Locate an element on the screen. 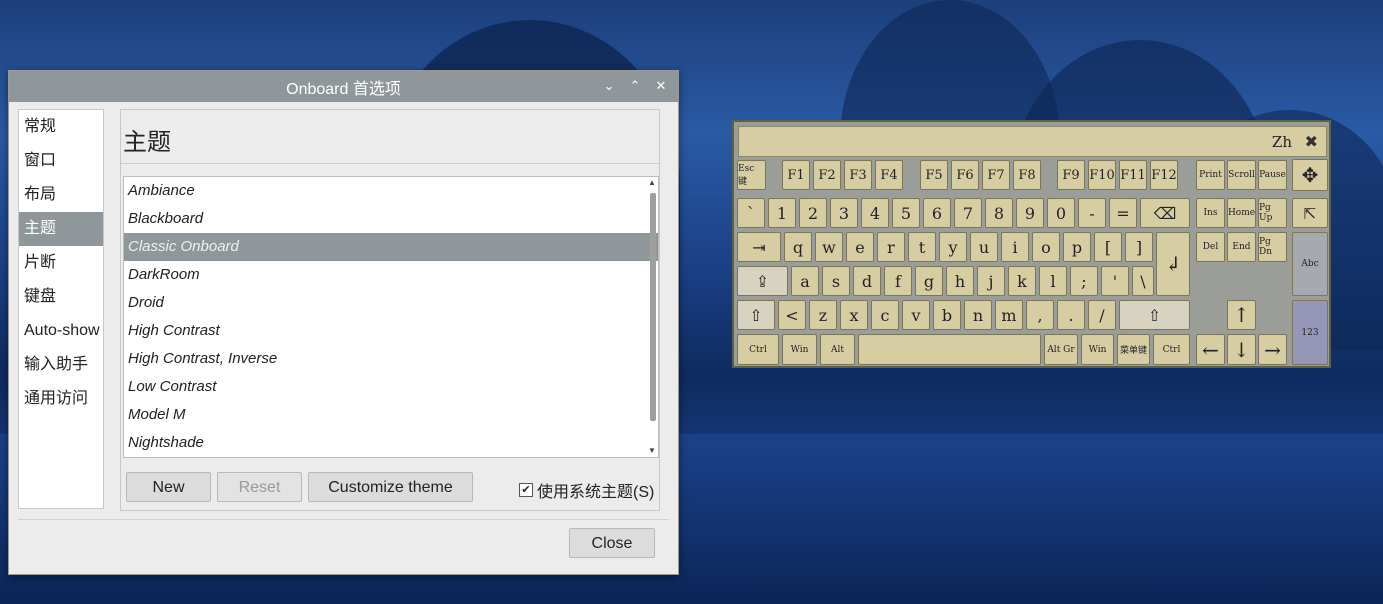 The height and width of the screenshot is (604, 1383). key-l: l is located at coordinates (1053, 281).